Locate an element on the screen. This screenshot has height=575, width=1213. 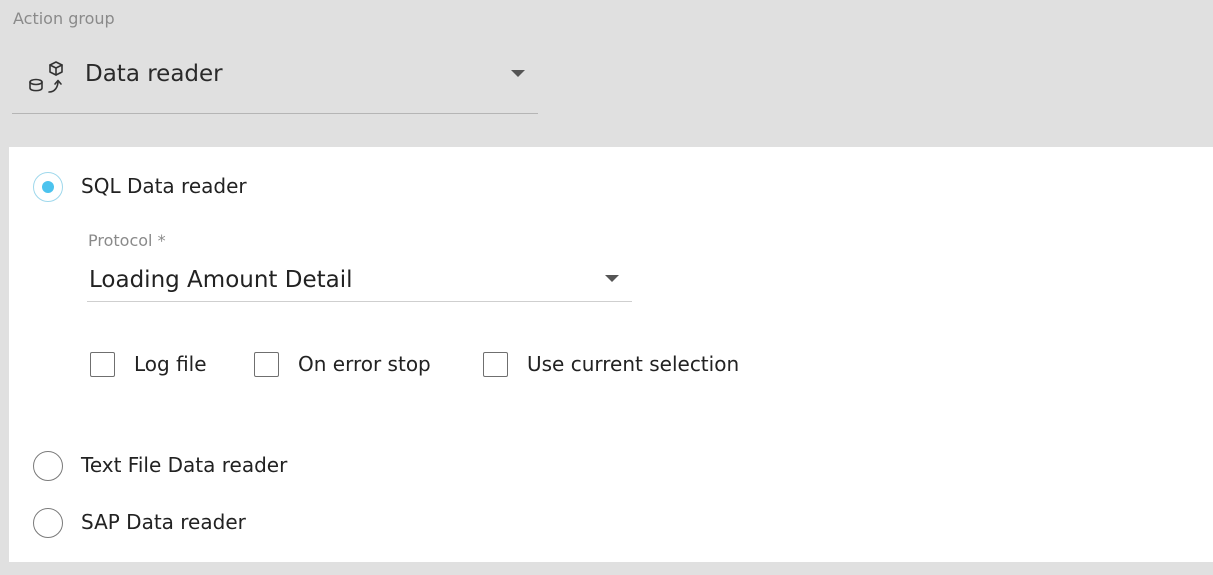
radio-dot-icon is located at coordinates (48, 187).